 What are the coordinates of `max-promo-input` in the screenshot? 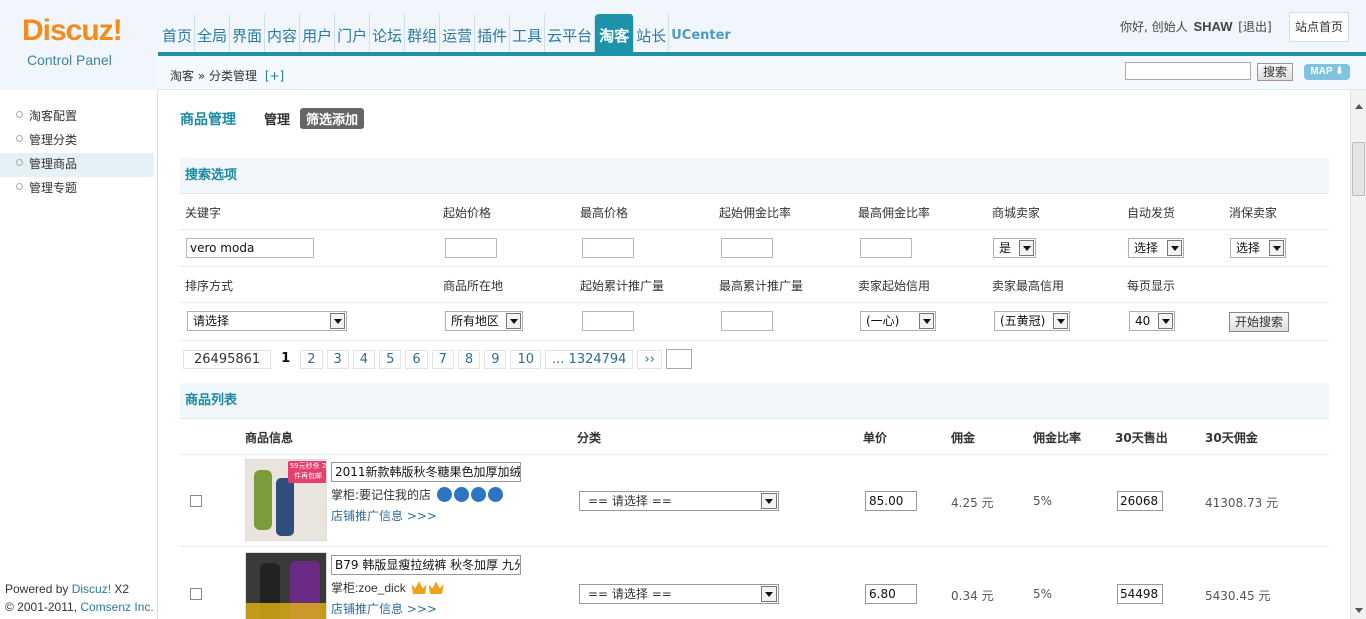 It's located at (747, 321).